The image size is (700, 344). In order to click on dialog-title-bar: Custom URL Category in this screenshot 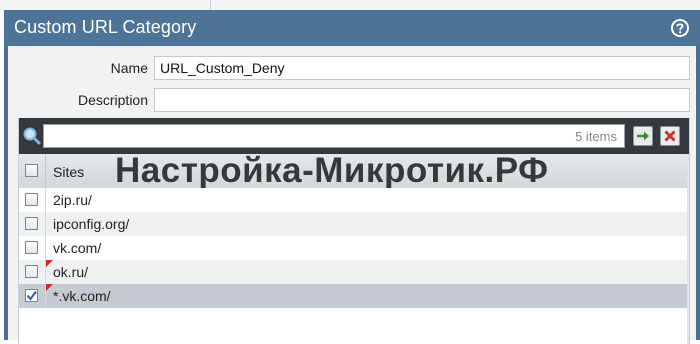, I will do `click(352, 28)`.